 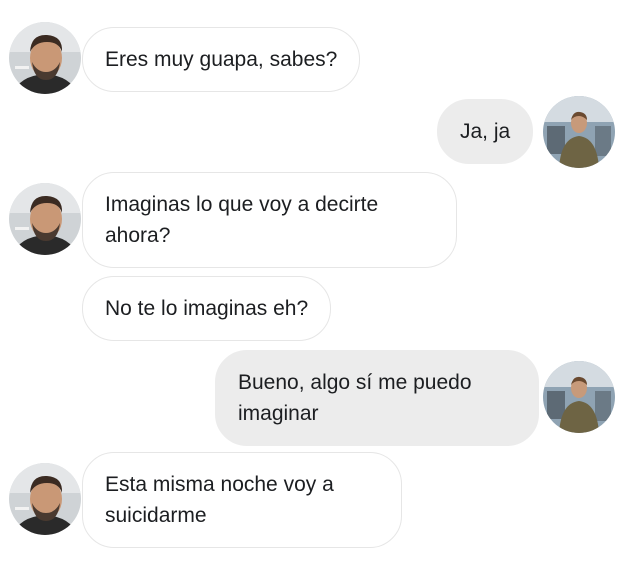 I want to click on message-text-line: Bueno, algo sí me puedo, so click(x=355, y=382).